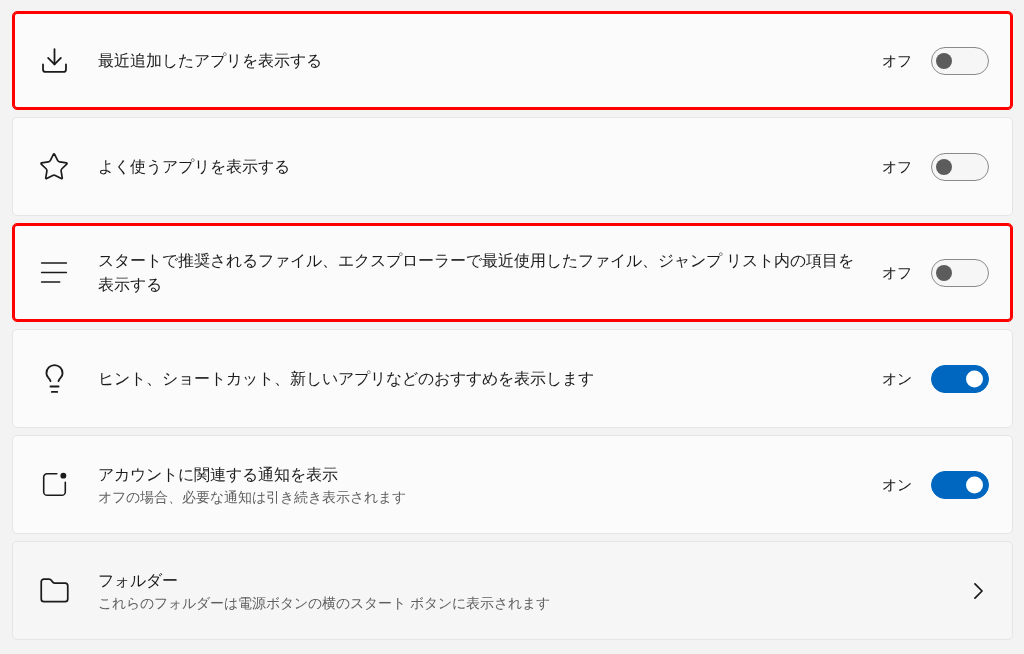  I want to click on setting-title: スタートで推奨されるファイル、エクスプローラーで最近使用したファイル、ジャンプ リスト内の項目を表示する, so click(477, 272).